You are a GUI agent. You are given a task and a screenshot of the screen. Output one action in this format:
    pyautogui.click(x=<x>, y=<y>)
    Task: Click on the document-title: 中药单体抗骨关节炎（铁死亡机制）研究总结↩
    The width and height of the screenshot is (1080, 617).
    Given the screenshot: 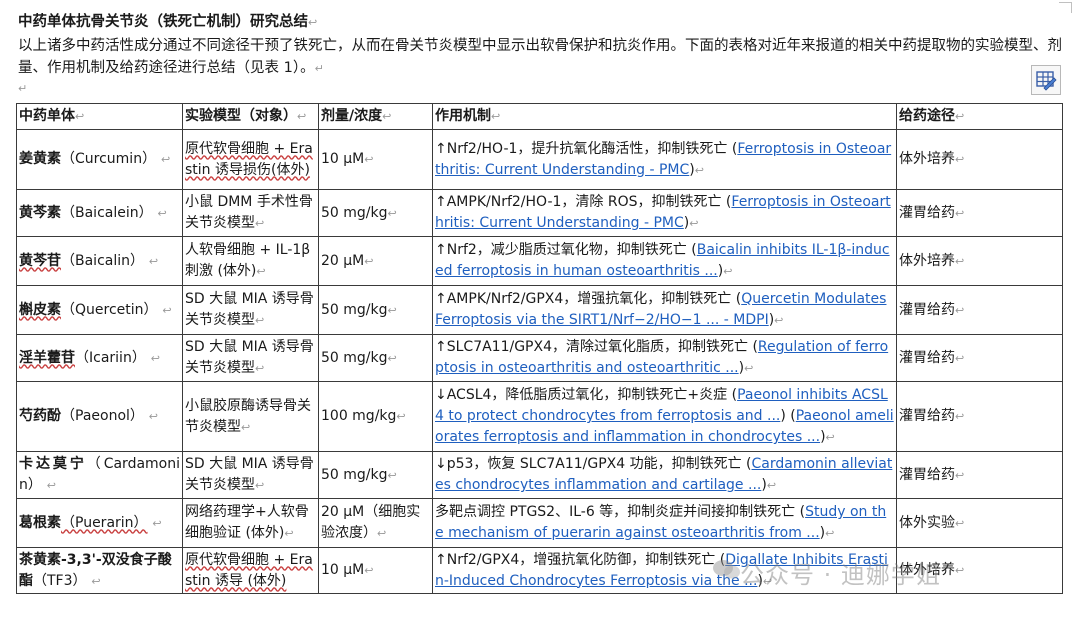 What is the action you would take?
    pyautogui.click(x=167, y=20)
    